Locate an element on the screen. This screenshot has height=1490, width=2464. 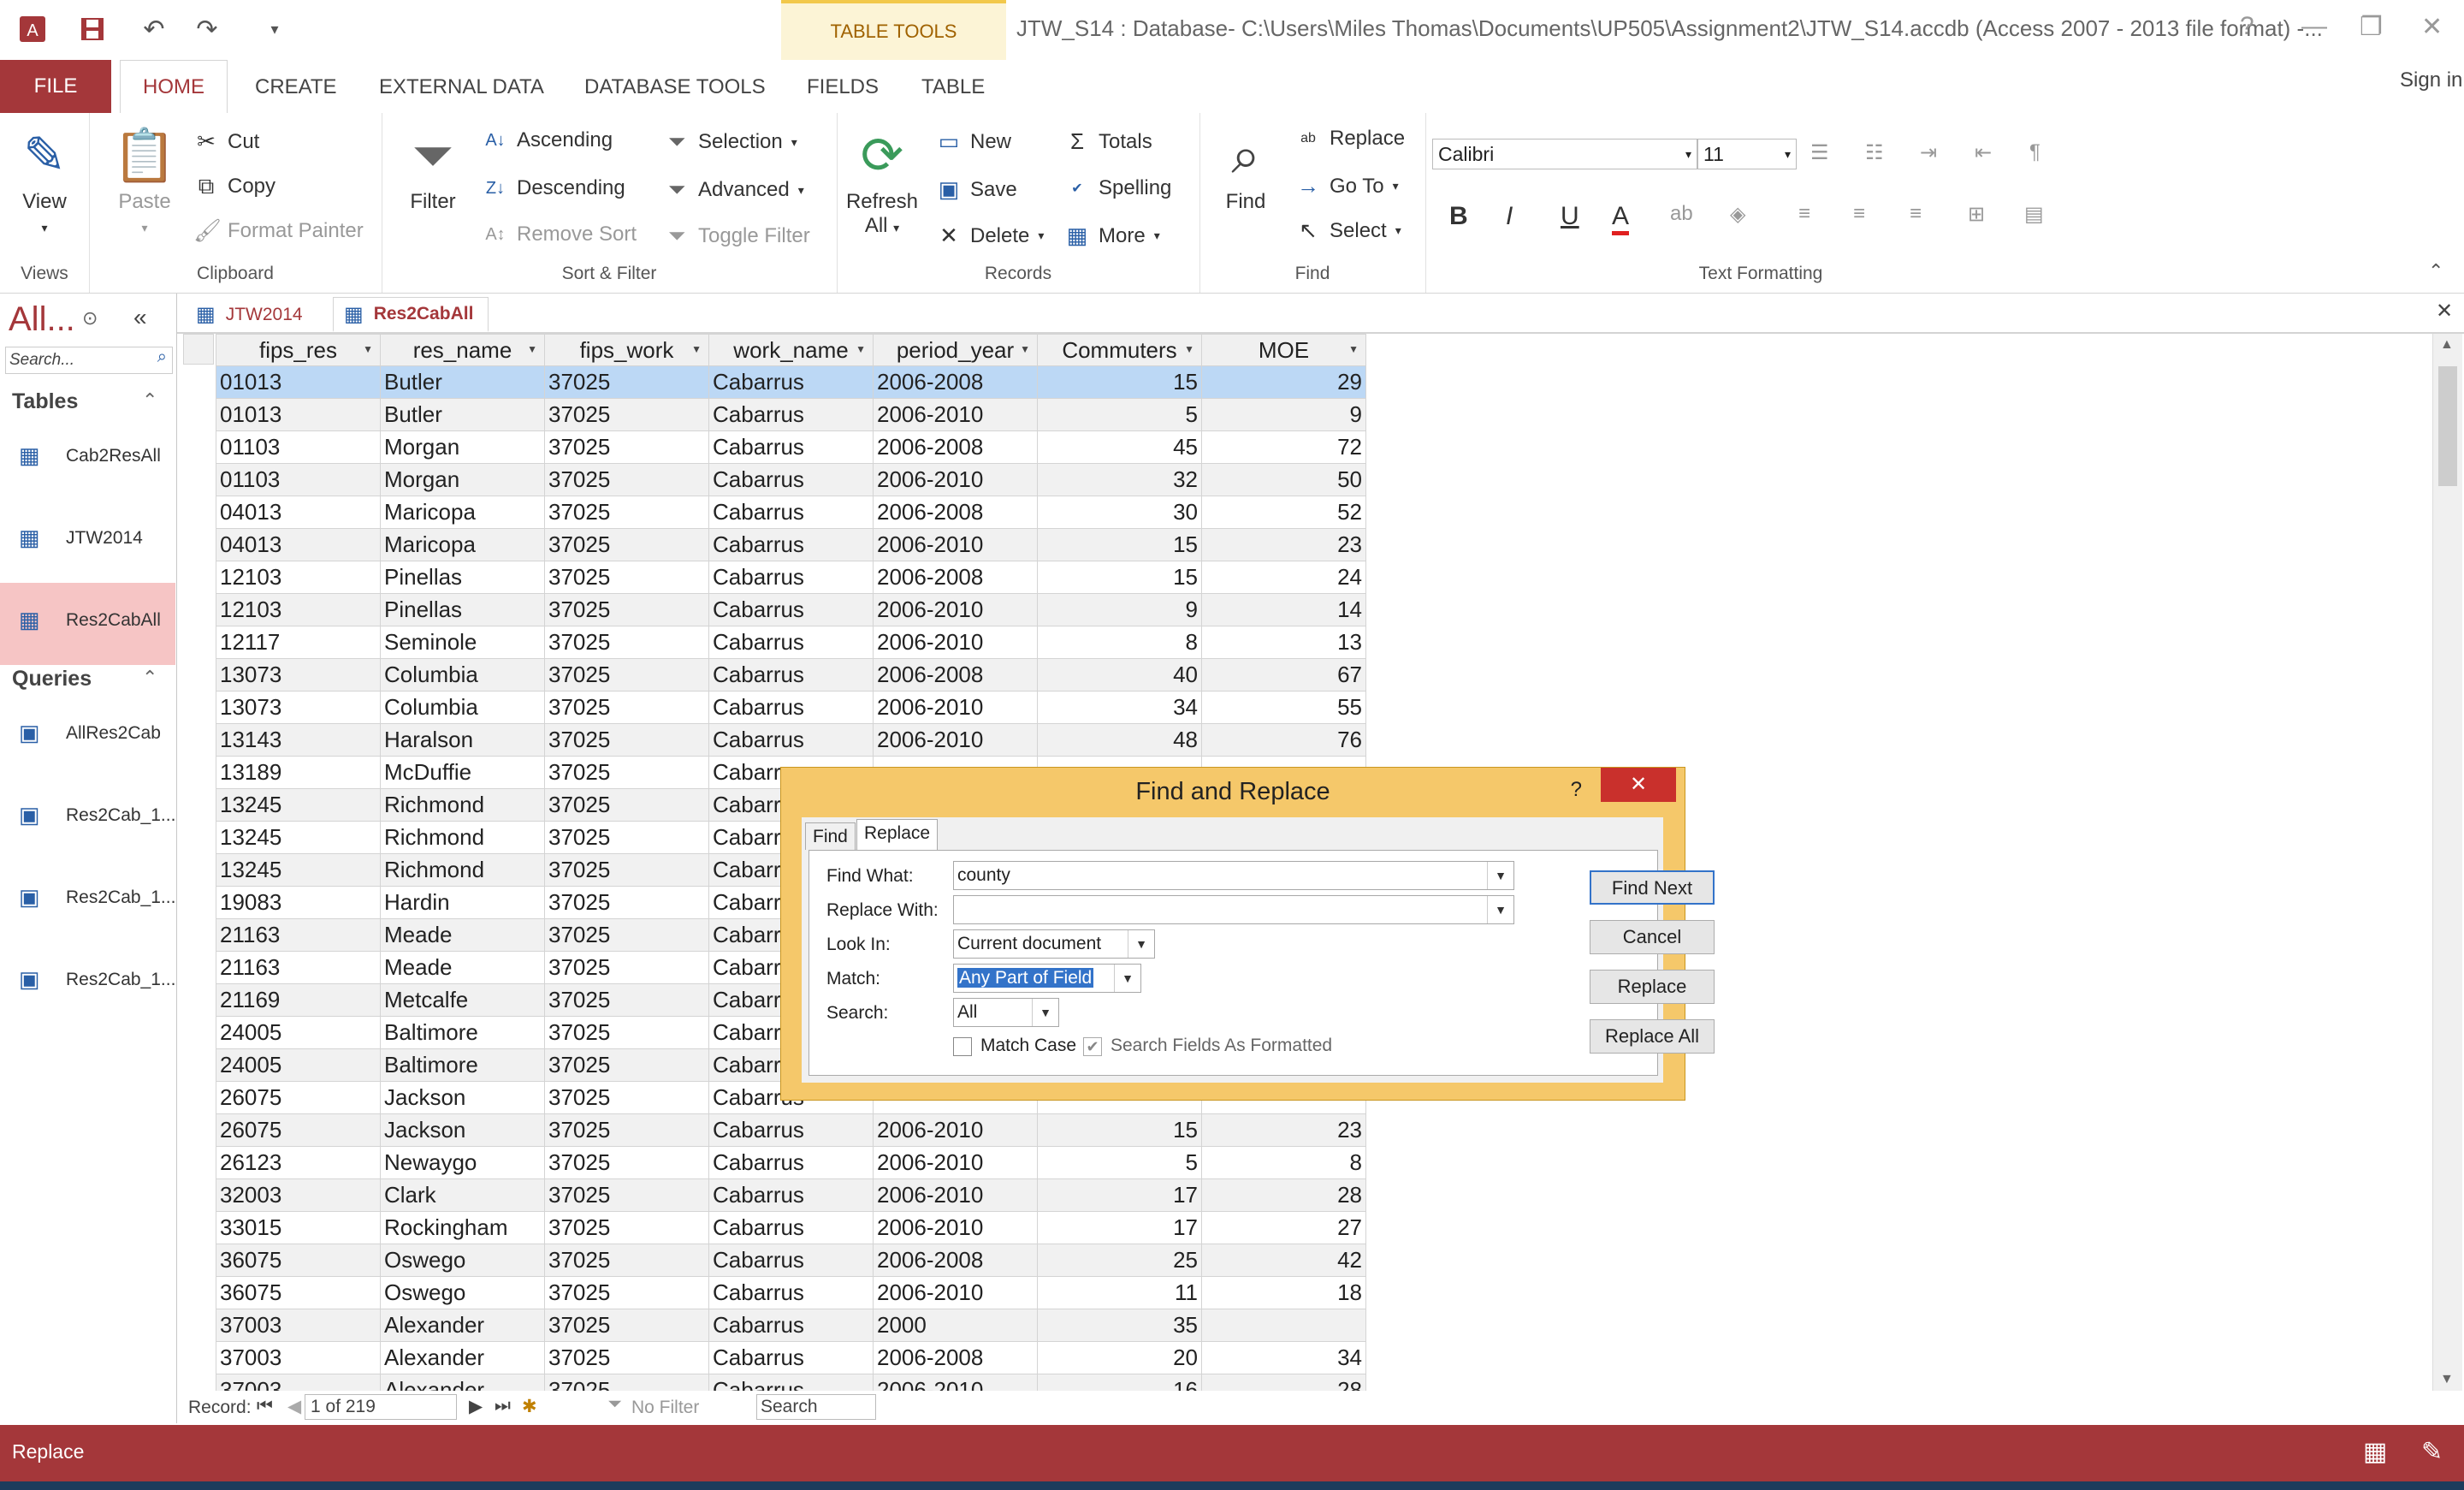
table-cell-commuters: 9 is located at coordinates (1119, 609).